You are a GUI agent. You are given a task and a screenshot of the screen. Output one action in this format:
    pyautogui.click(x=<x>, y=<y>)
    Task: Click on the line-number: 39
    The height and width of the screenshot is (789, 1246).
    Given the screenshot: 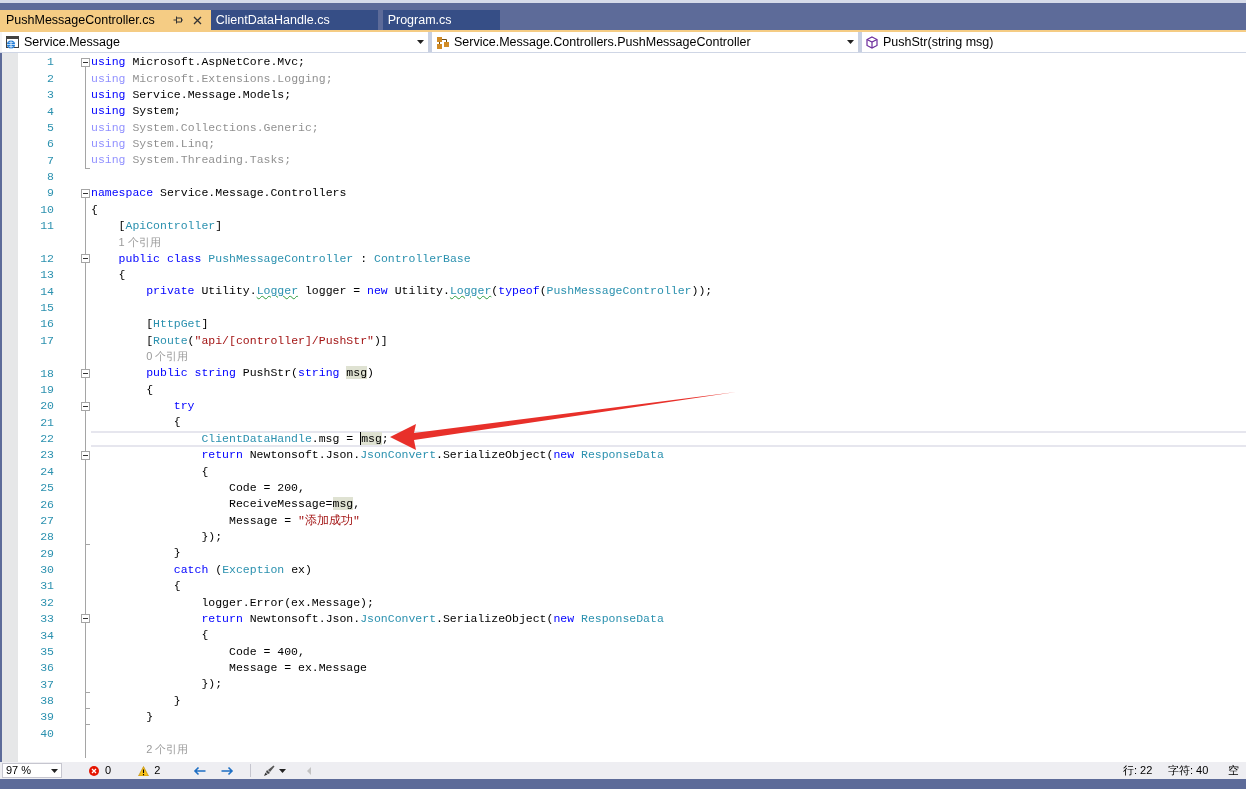 What is the action you would take?
    pyautogui.click(x=47, y=717)
    